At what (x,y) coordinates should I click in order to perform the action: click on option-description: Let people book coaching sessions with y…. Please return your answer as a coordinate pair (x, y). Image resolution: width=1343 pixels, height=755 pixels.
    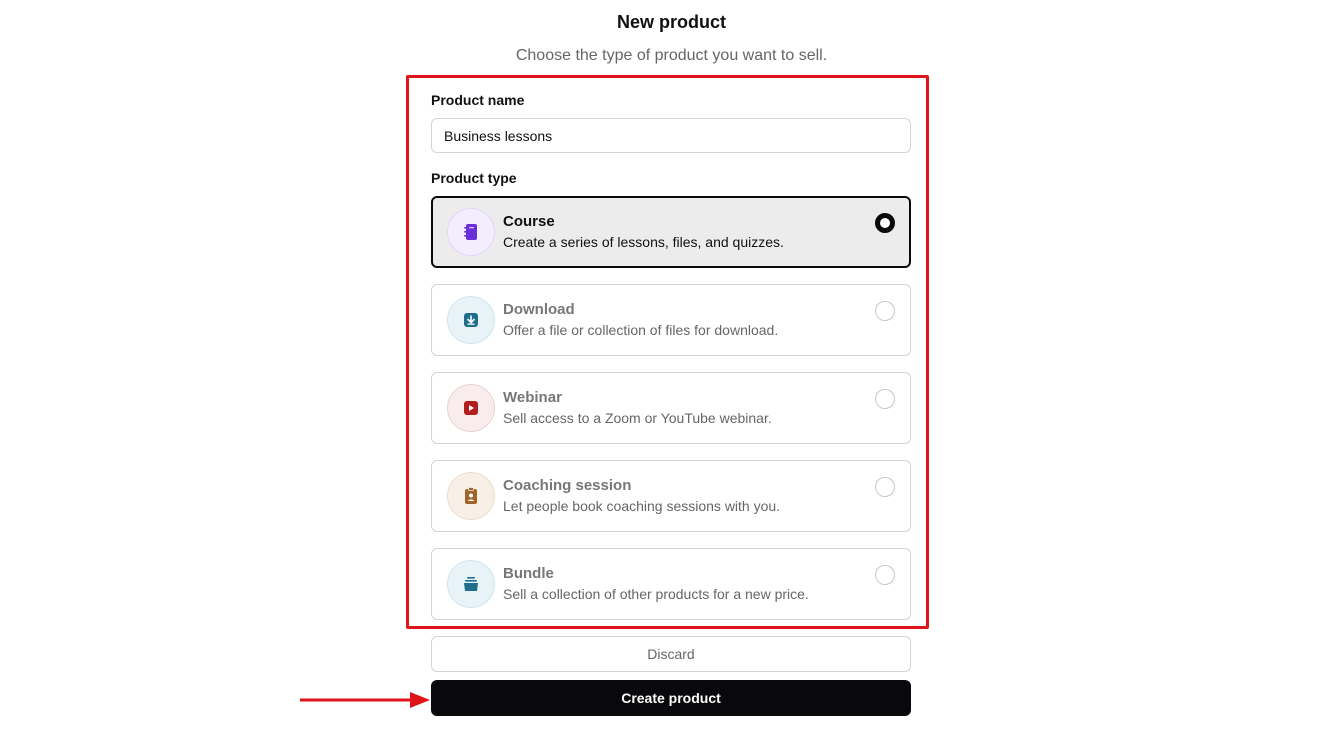
    Looking at the image, I should click on (642, 506).